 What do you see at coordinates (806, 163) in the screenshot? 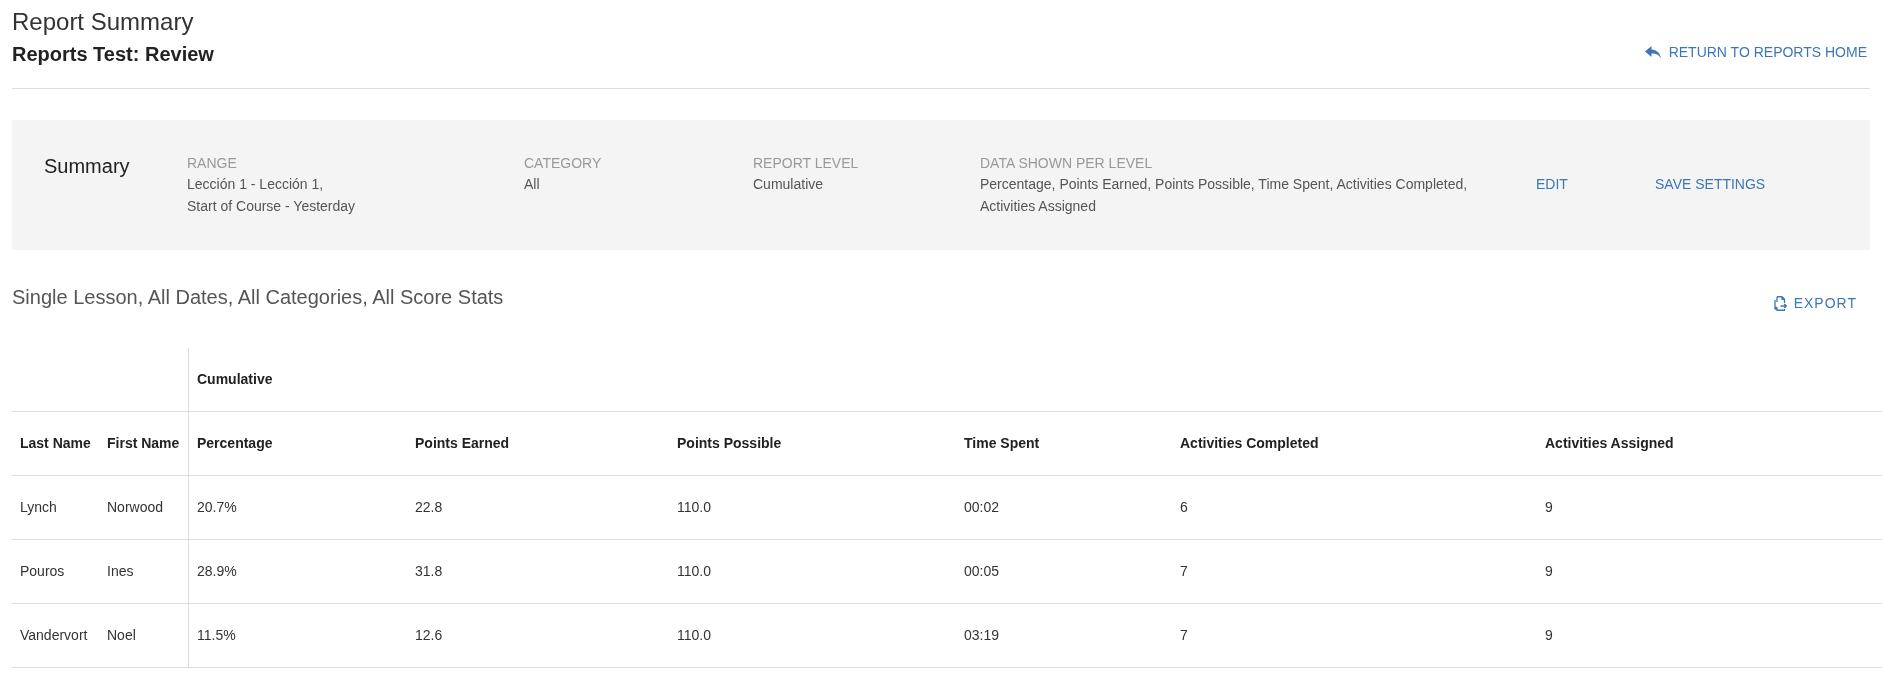
I see `field-label: REPORT LEVEL` at bounding box center [806, 163].